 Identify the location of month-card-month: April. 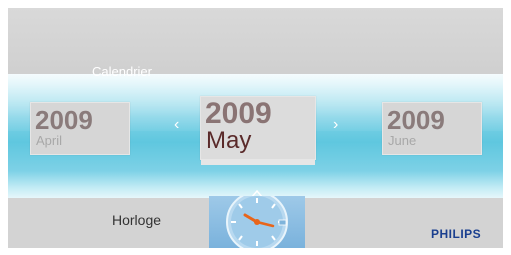
(49, 140).